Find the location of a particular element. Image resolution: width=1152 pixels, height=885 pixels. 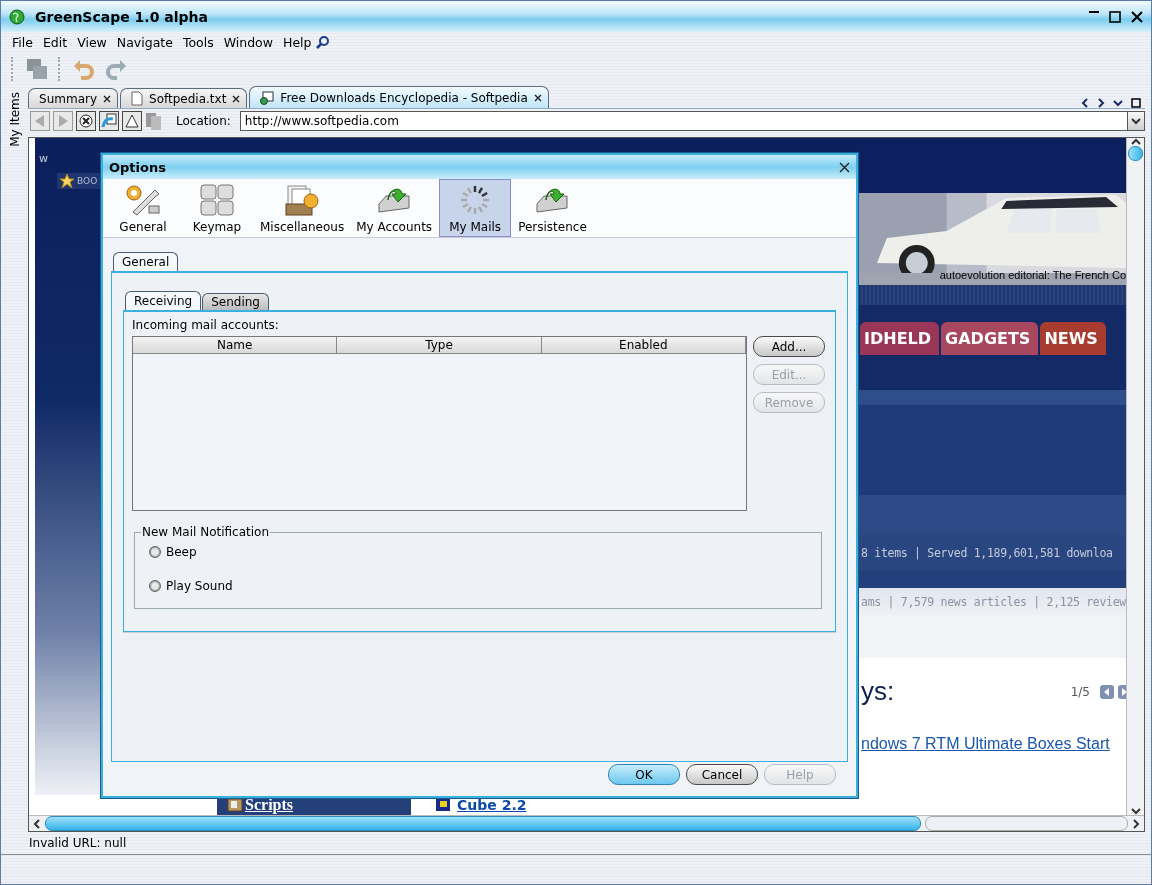

copy-pages-icon is located at coordinates (154, 121).